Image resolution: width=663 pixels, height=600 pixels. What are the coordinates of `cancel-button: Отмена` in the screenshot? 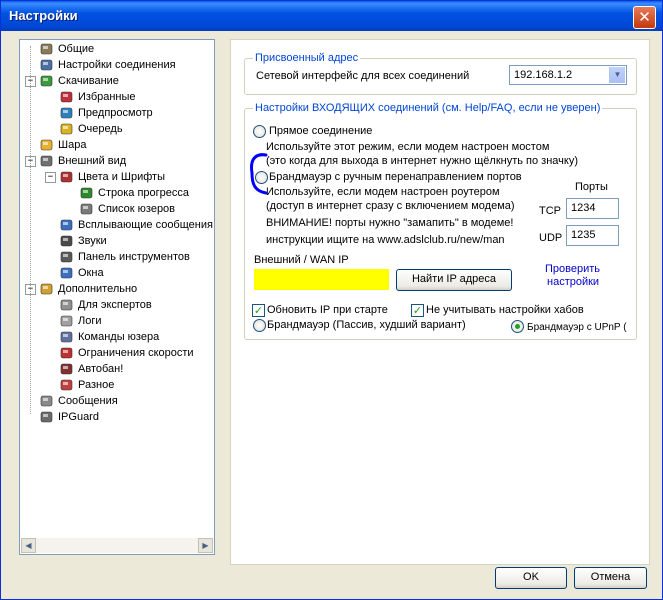 It's located at (610, 578).